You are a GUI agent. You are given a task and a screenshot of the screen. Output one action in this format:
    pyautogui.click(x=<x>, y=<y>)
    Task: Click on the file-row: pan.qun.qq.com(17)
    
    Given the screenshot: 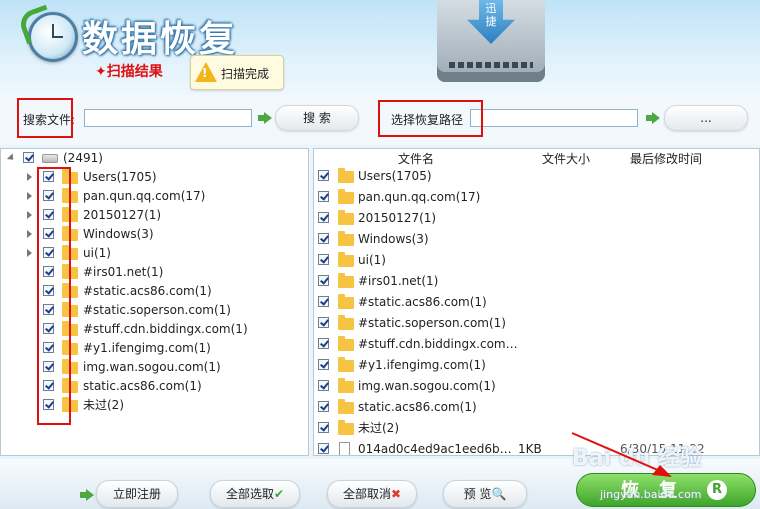 What is the action you would take?
    pyautogui.click(x=534, y=197)
    